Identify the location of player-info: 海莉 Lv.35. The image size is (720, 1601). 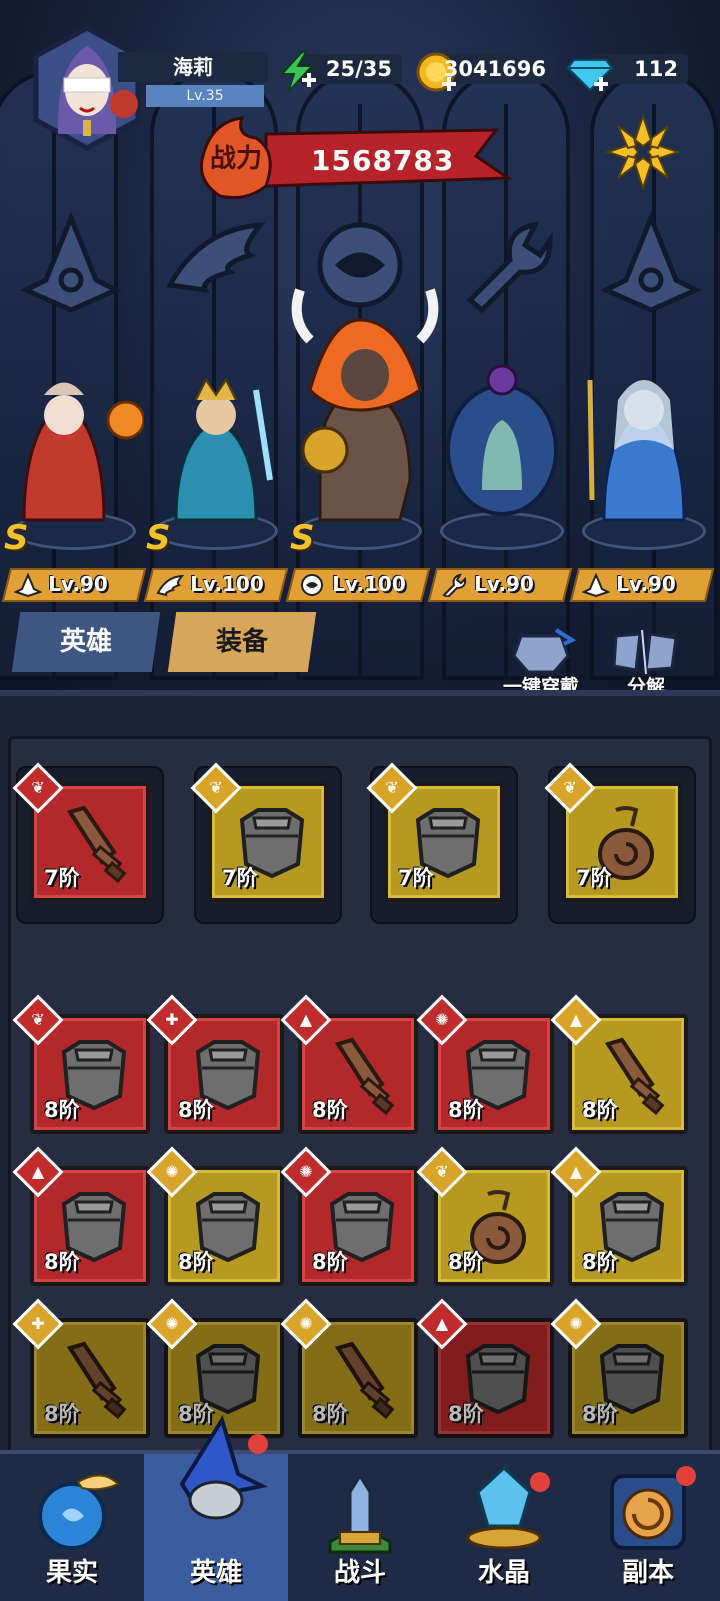
(193, 80).